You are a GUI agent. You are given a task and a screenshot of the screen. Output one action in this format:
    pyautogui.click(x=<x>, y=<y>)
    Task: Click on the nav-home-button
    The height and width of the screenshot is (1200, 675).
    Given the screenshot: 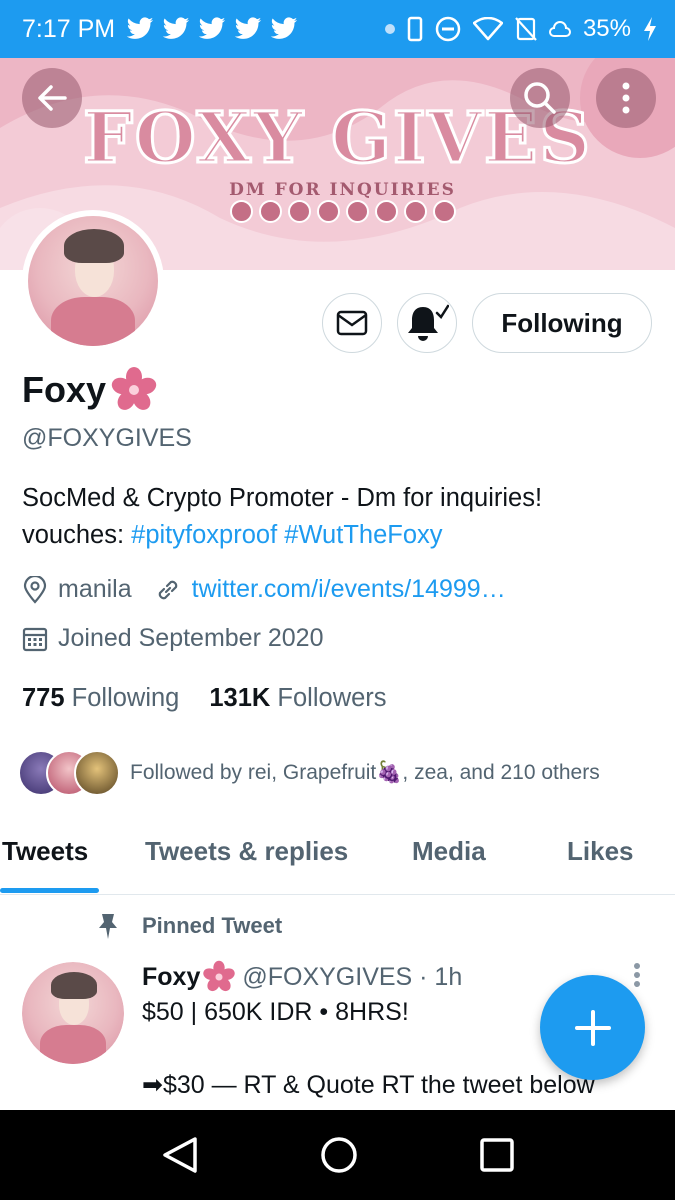 What is the action you would take?
    pyautogui.click(x=339, y=1155)
    